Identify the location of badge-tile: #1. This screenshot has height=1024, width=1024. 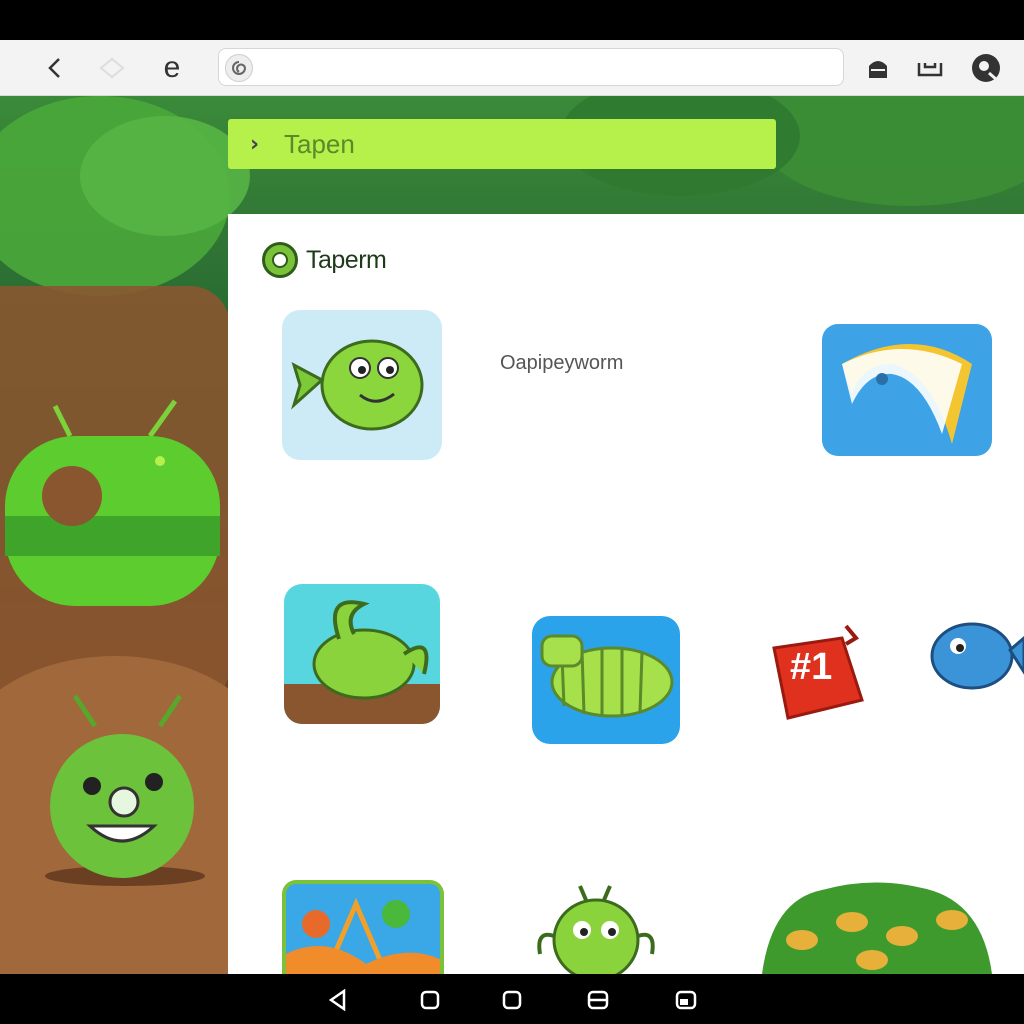
(815, 671).